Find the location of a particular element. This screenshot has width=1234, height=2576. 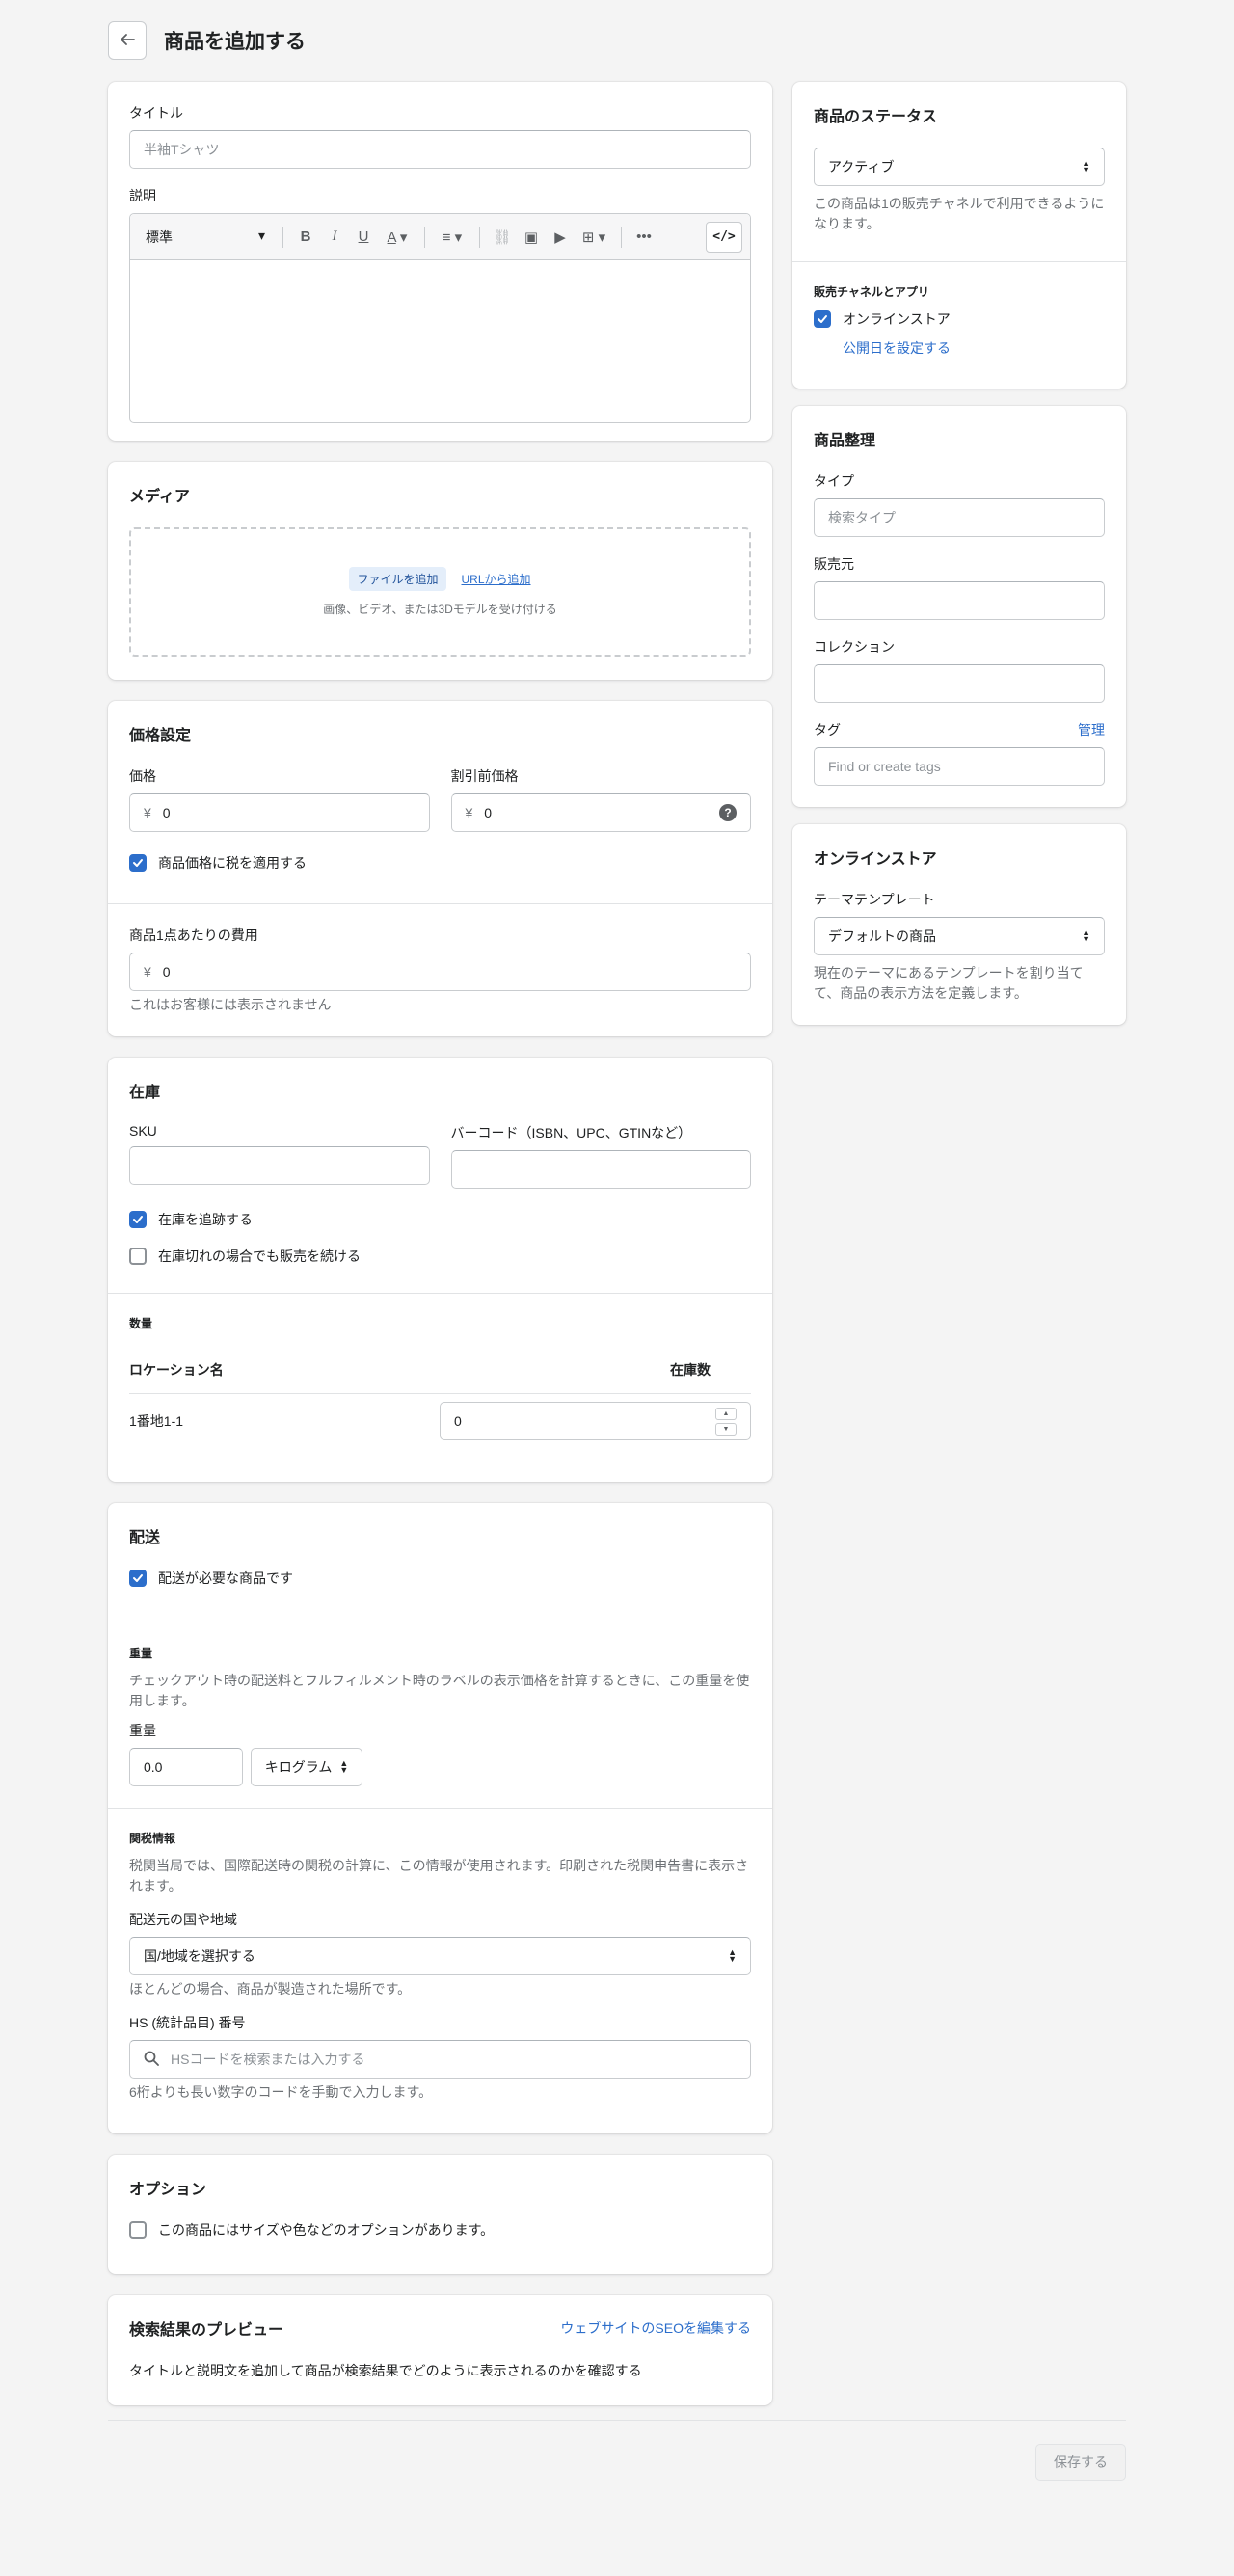

edit-seo-link: ウェブサイトのSEOを編集する is located at coordinates (655, 2328).